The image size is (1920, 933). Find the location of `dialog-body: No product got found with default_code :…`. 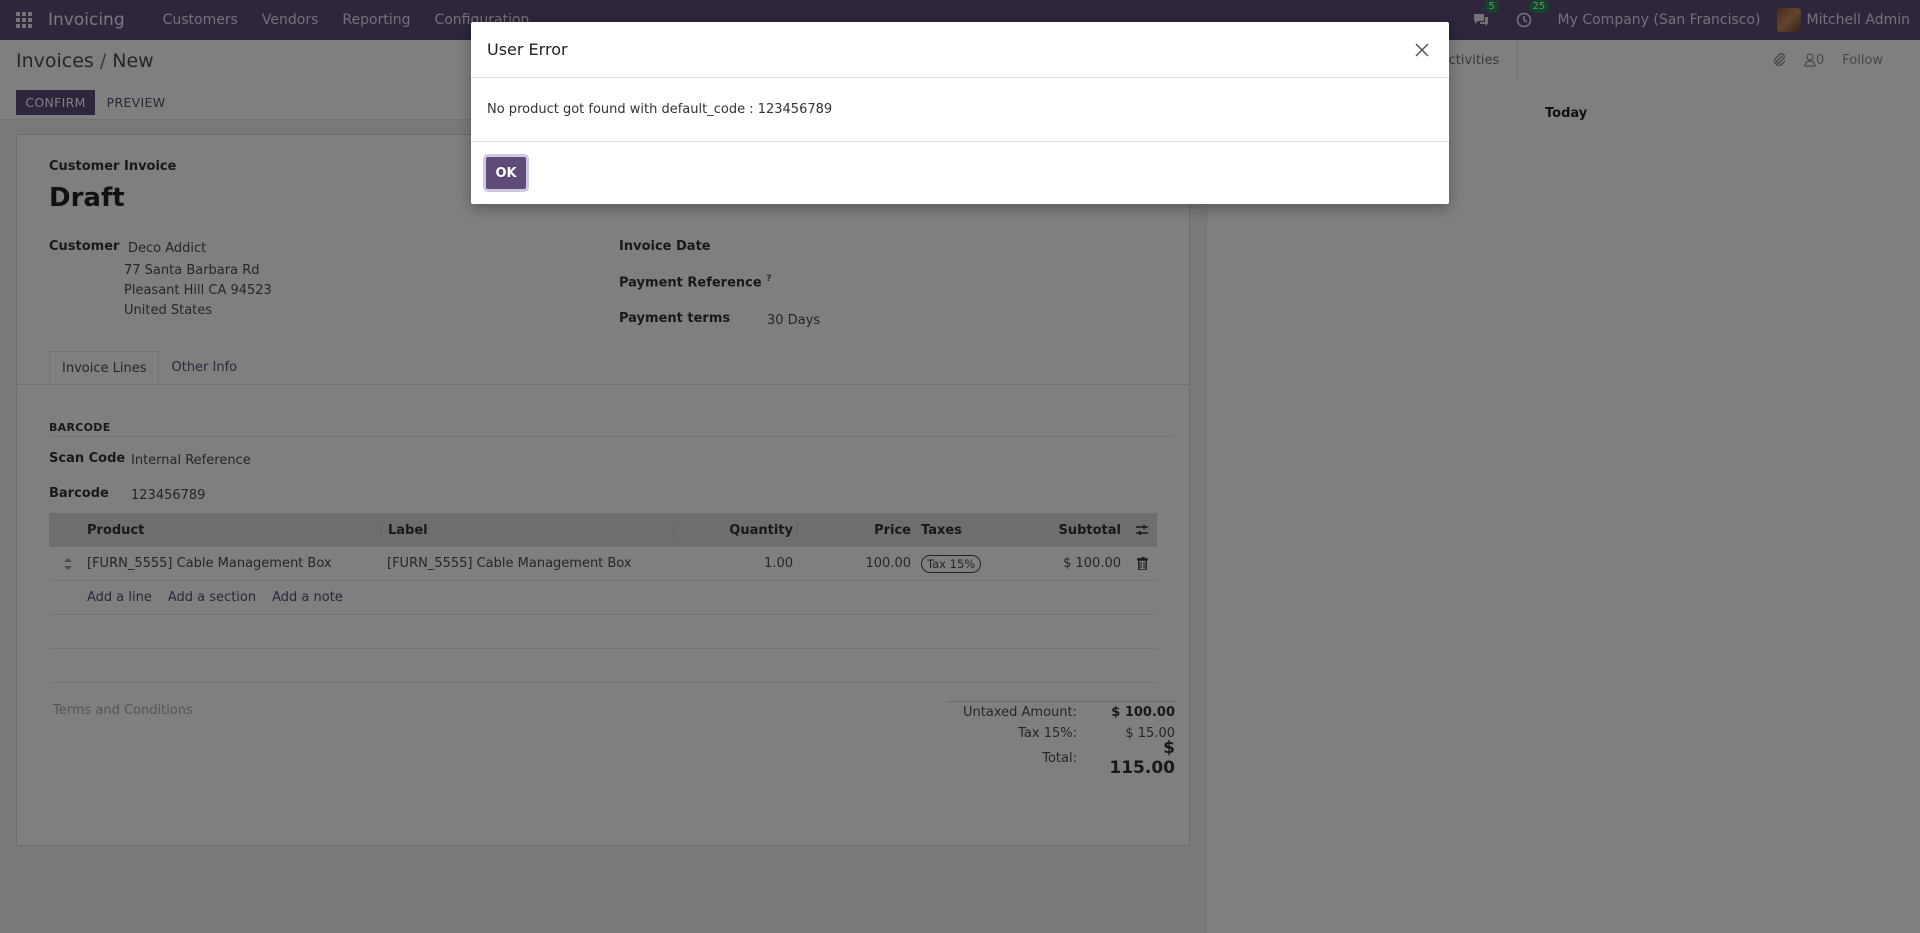

dialog-body: No product got found with default_code :… is located at coordinates (960, 110).